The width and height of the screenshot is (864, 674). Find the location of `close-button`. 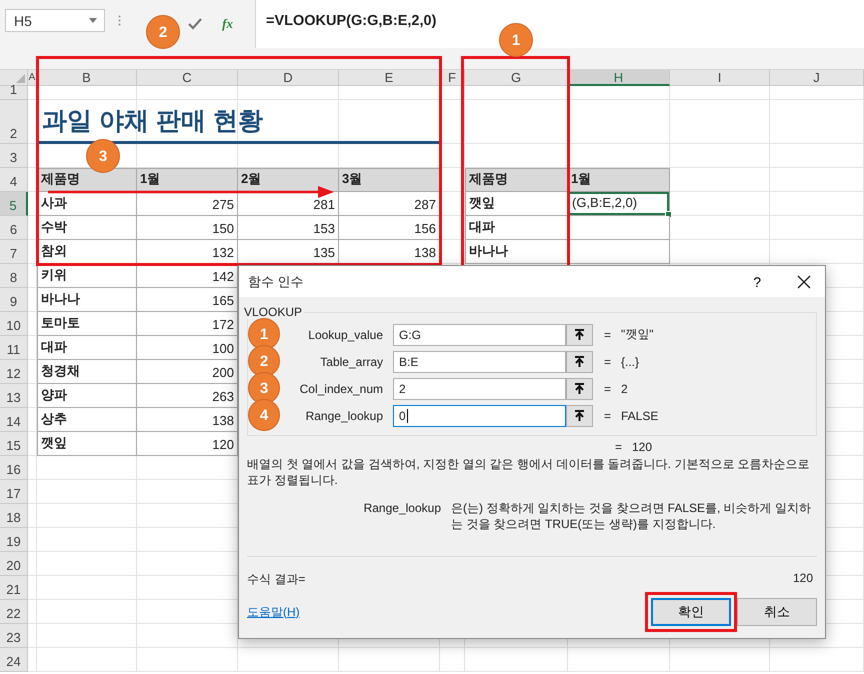

close-button is located at coordinates (804, 281).